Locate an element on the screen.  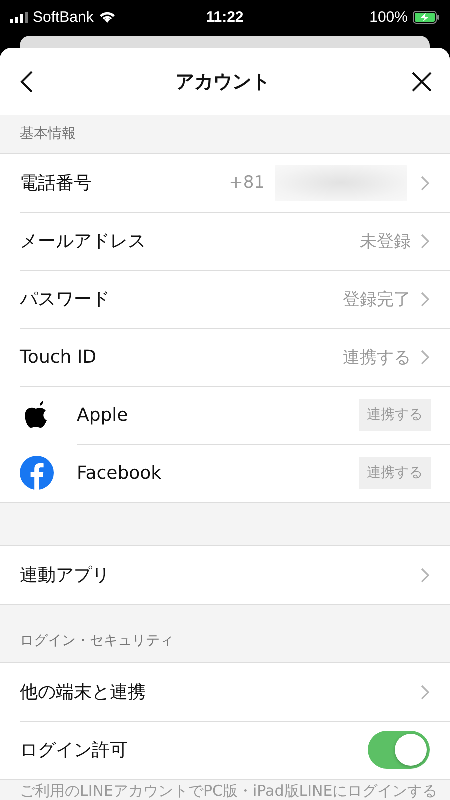
settings-row: 電話番号 +81 is located at coordinates (225, 183).